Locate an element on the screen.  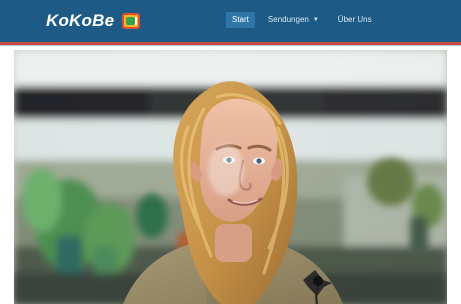
nav-sendungen: Sendungen ▼ is located at coordinates (293, 20).